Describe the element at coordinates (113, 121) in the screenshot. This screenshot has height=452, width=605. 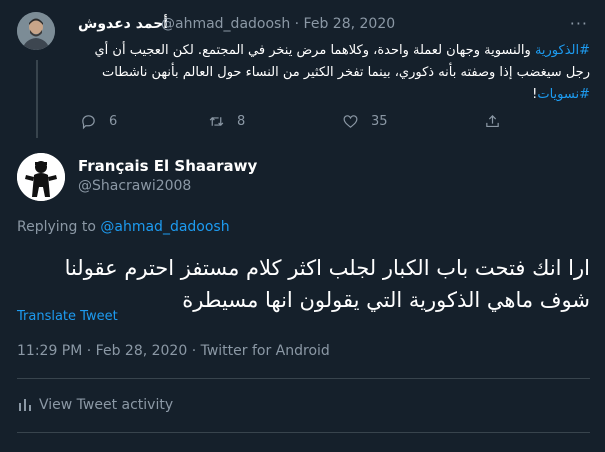
I see `reply-count: 6` at that location.